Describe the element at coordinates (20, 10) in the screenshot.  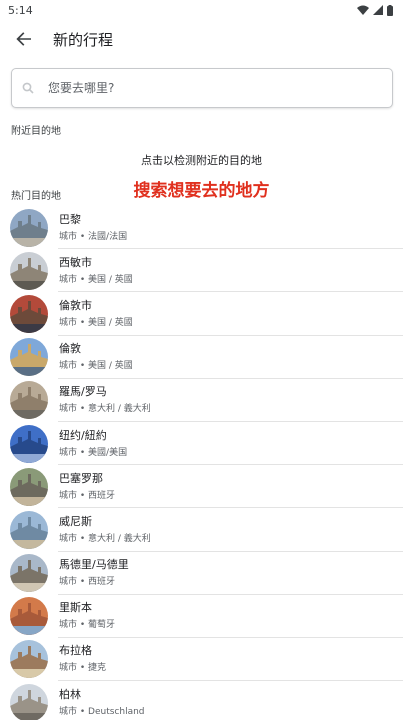
I see `status-time: 5:14` at that location.